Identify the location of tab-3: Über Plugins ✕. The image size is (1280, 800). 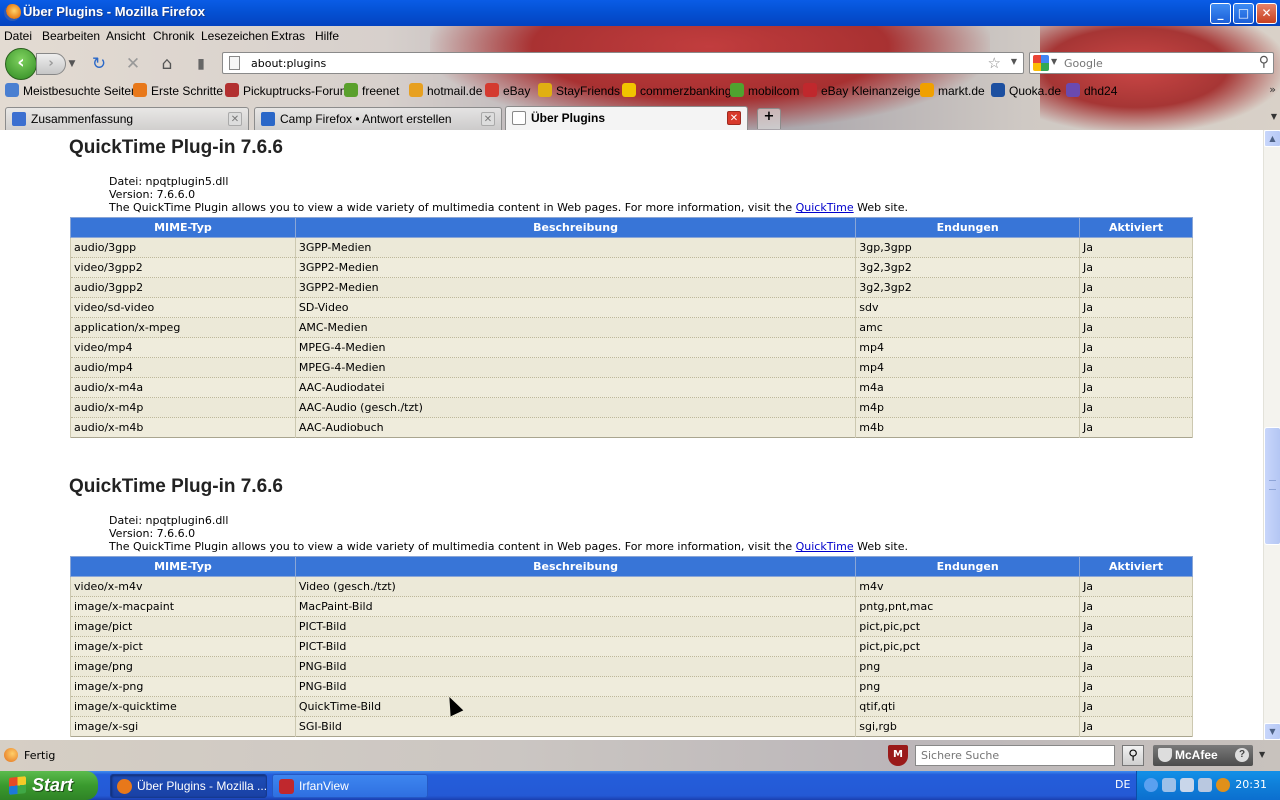
(626, 118).